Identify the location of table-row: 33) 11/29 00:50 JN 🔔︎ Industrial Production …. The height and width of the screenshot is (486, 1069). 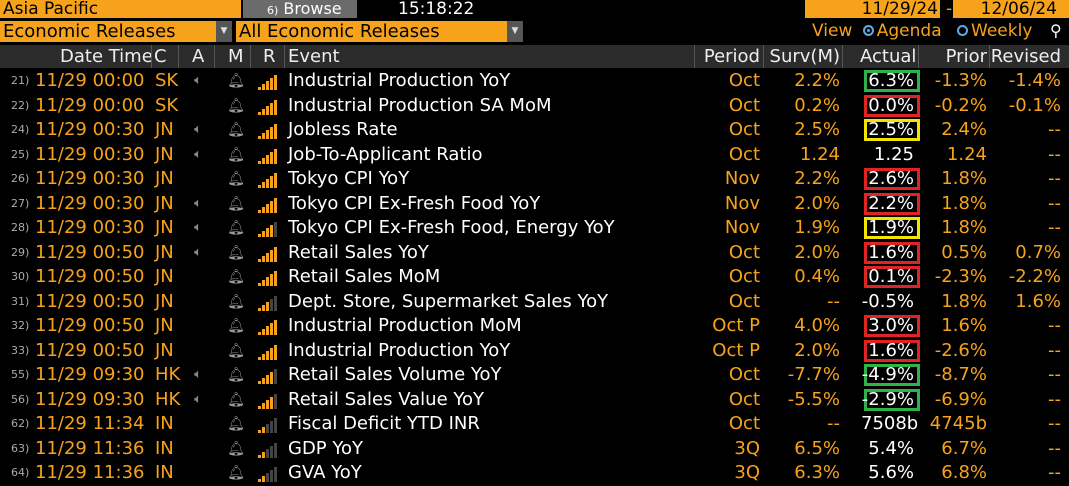
(534, 351).